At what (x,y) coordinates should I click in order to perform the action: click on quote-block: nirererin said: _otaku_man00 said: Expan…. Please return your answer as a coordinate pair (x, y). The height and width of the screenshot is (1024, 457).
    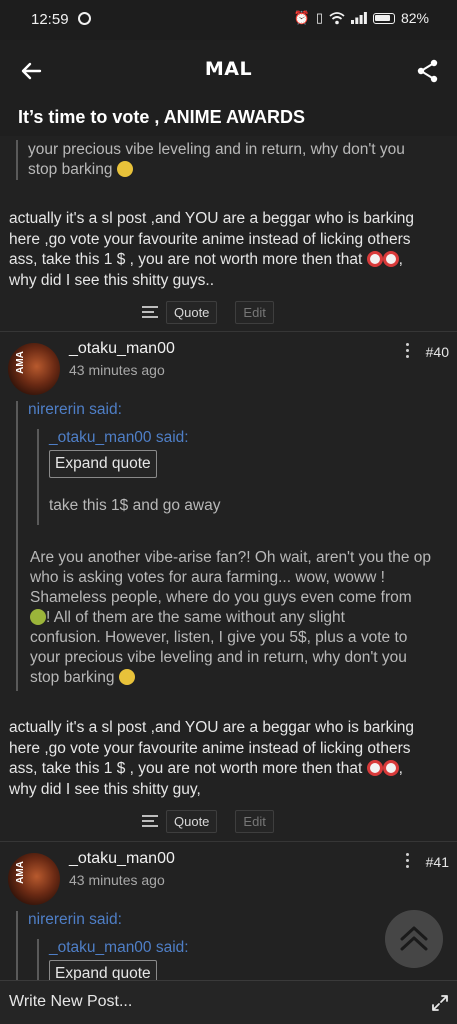
    Looking at the image, I should click on (228, 945).